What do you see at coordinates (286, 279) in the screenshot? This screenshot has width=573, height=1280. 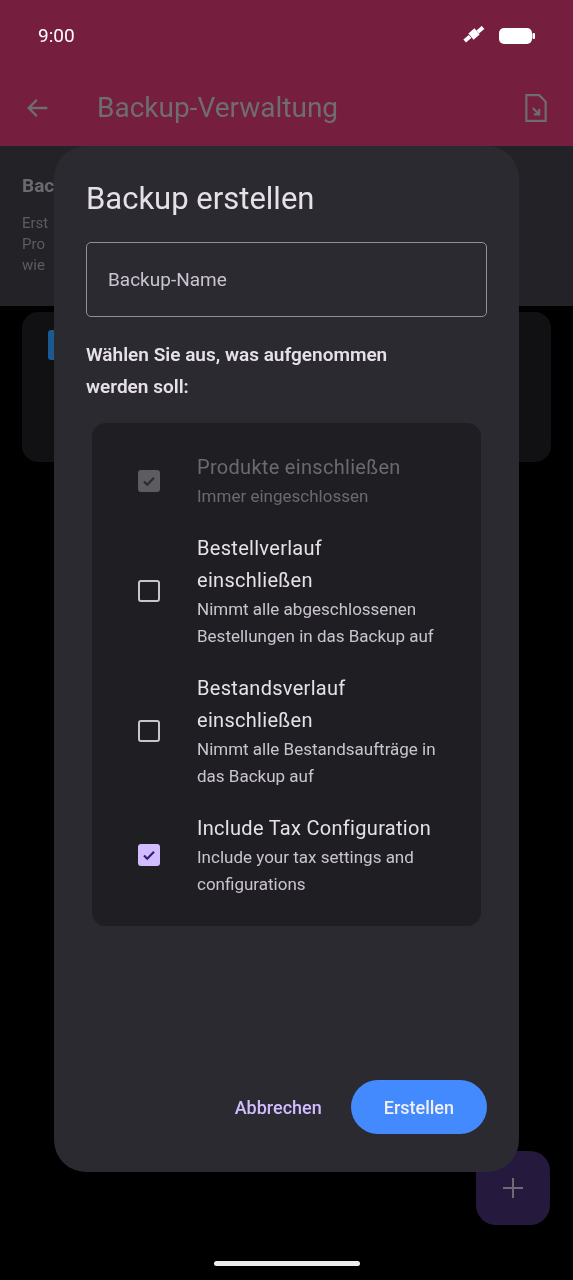 I see `backup-name-field: Backup-Name` at bounding box center [286, 279].